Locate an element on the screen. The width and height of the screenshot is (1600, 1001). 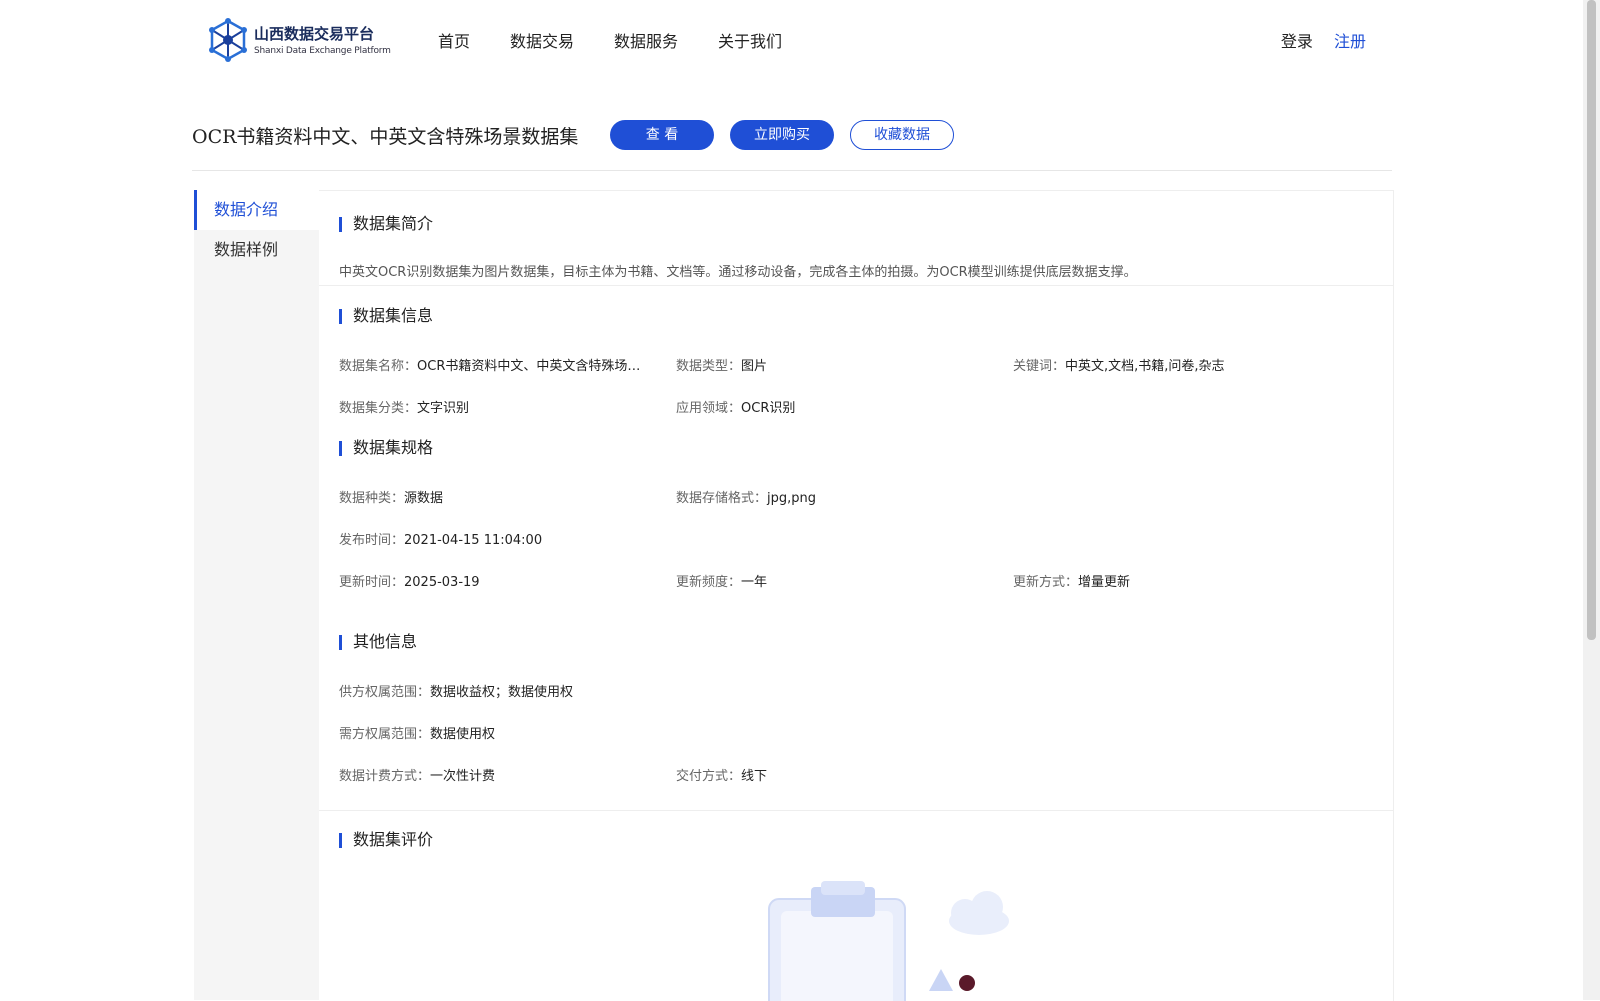
logo-subtitle: Shanxi Data Exchange Platform is located at coordinates (322, 50).